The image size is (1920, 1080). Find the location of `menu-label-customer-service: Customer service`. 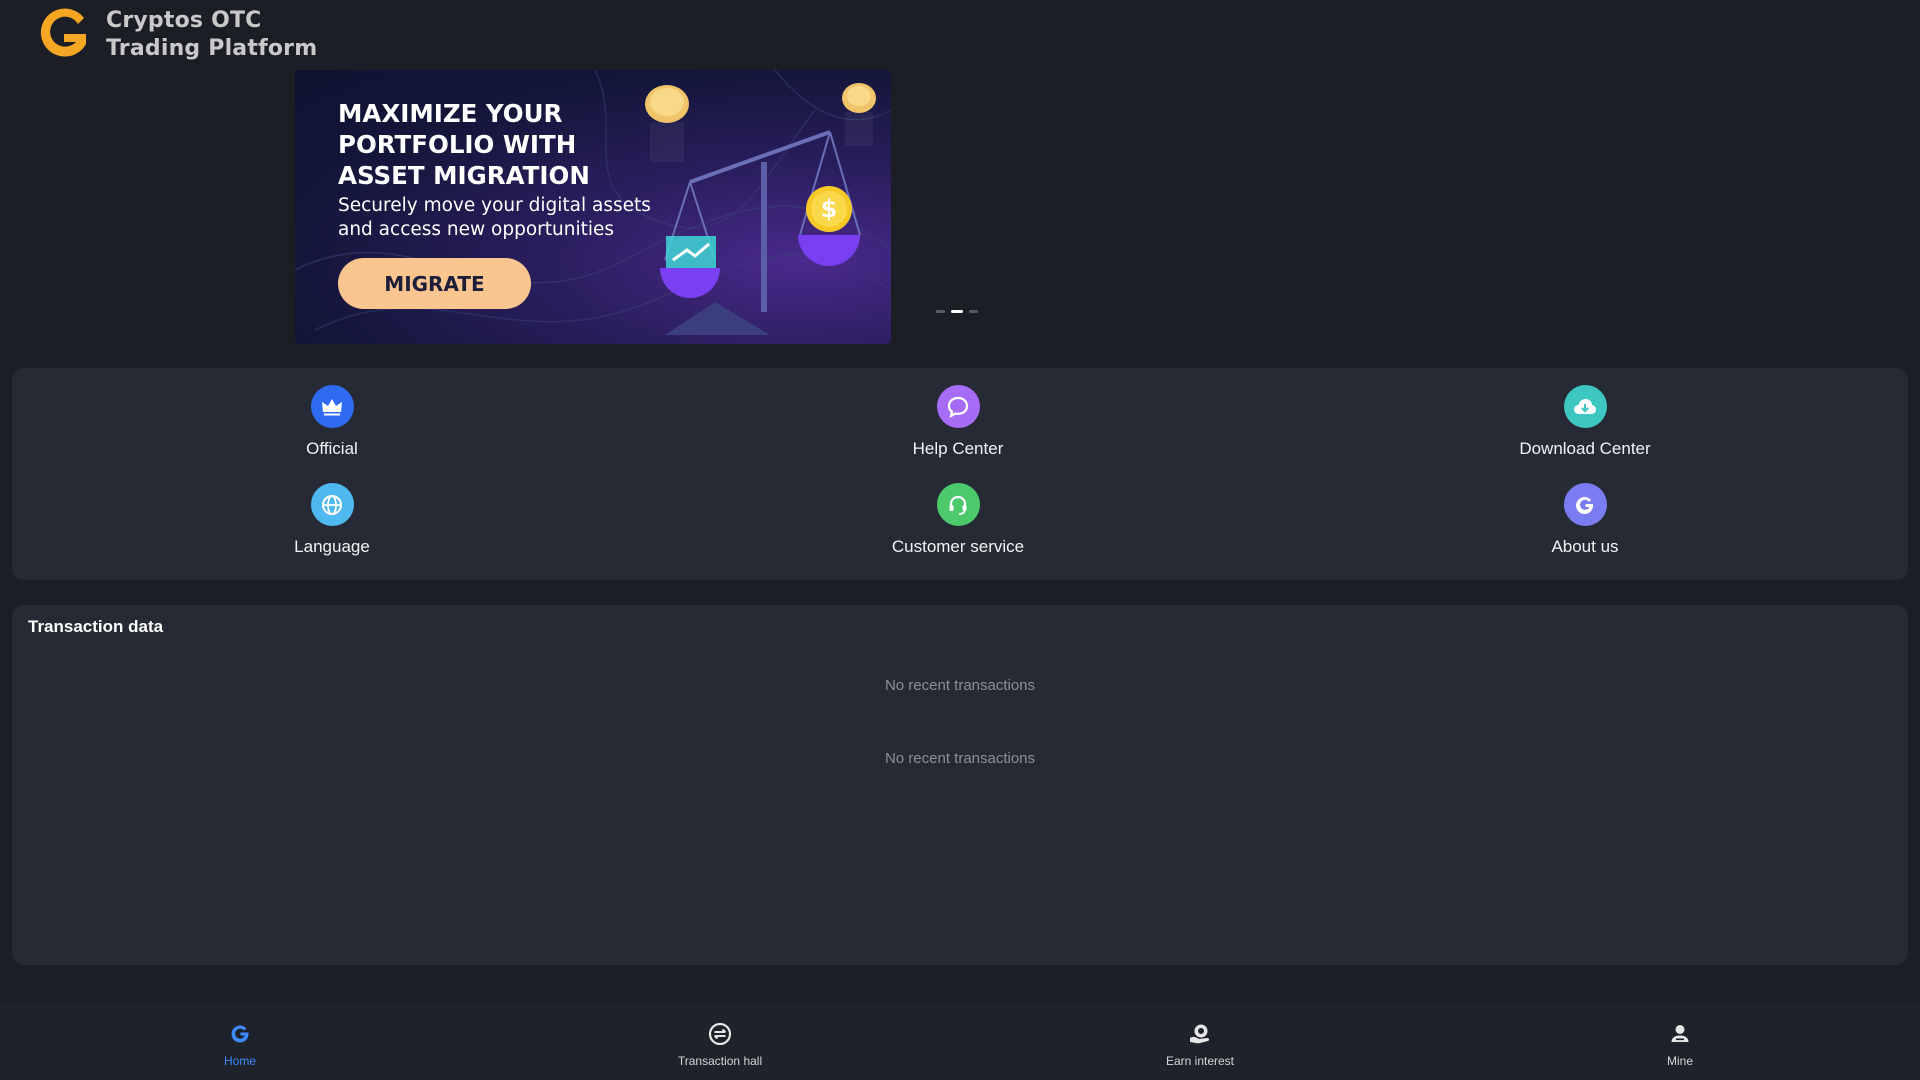

menu-label-customer-service: Customer service is located at coordinates (958, 546).